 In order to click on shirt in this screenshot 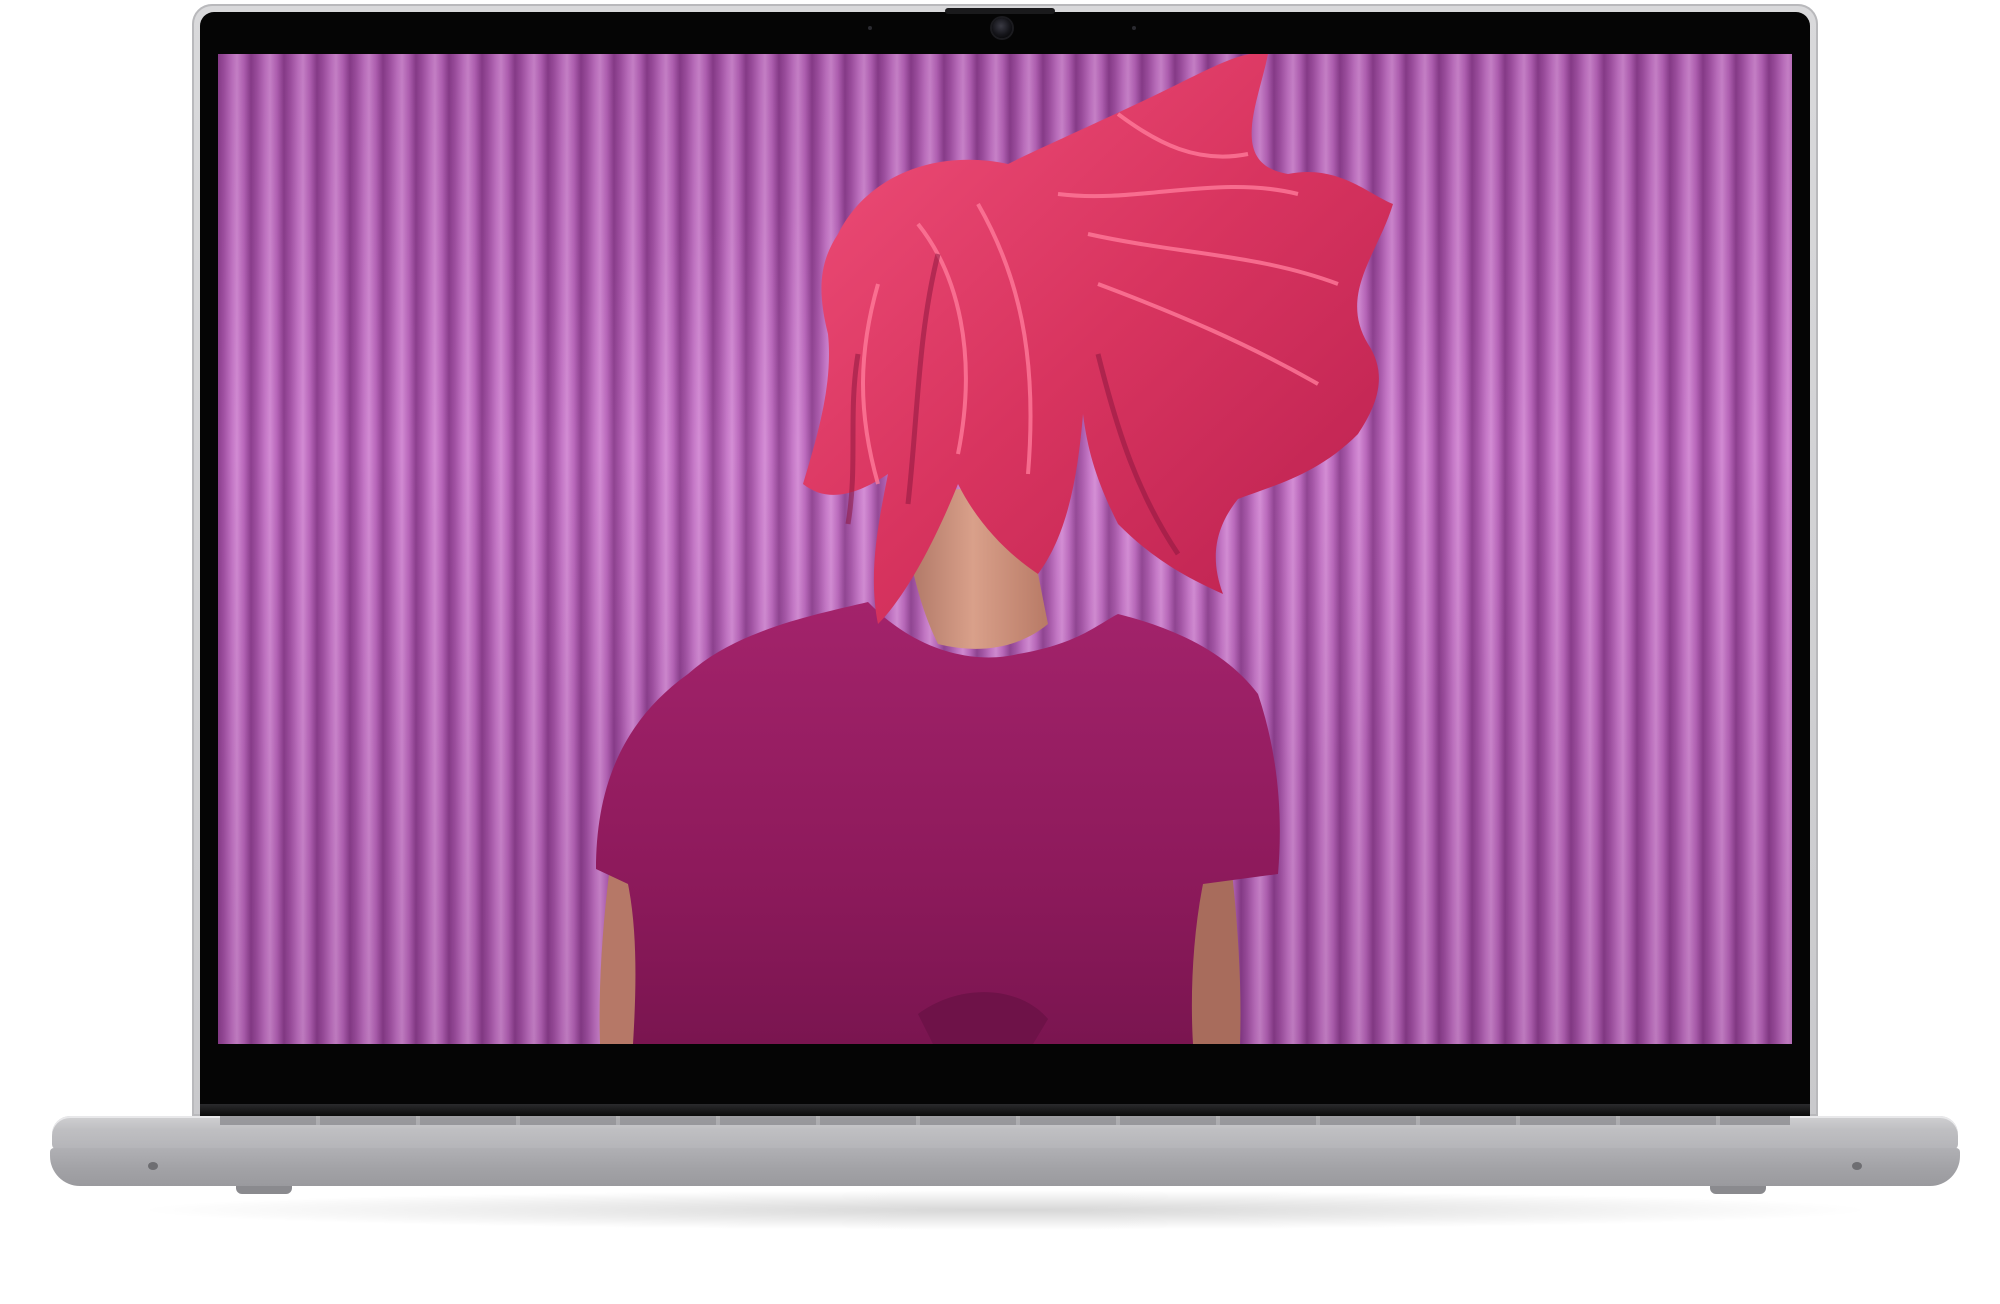, I will do `click(938, 823)`.